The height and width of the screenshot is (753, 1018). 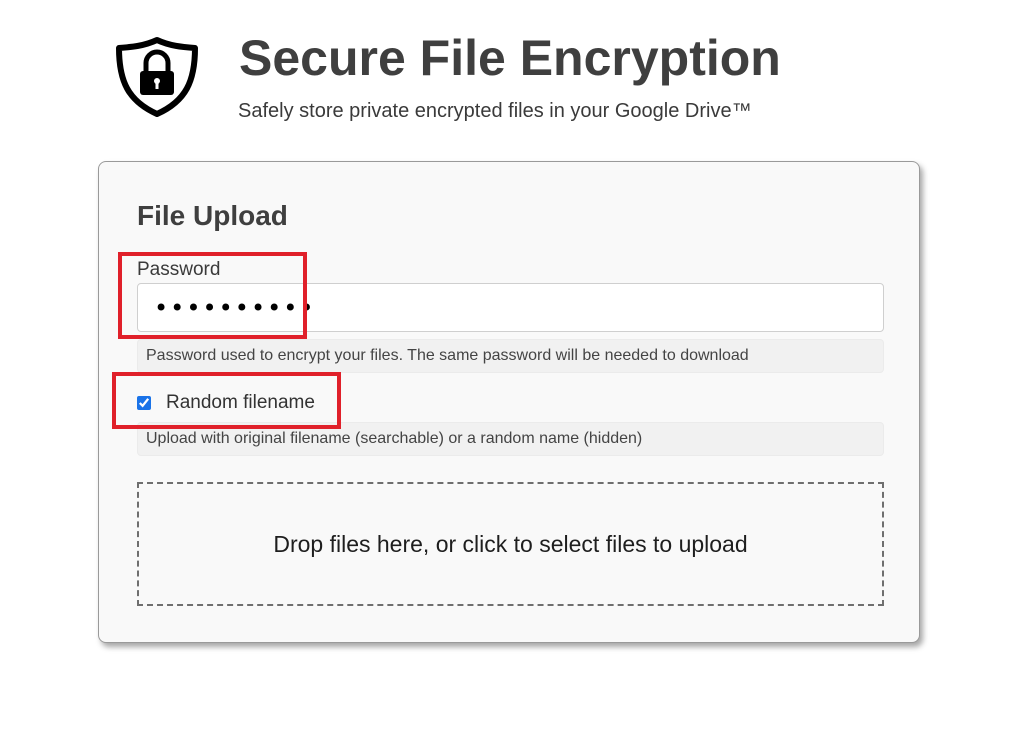 I want to click on random-filename-checkbox, so click(x=144, y=403).